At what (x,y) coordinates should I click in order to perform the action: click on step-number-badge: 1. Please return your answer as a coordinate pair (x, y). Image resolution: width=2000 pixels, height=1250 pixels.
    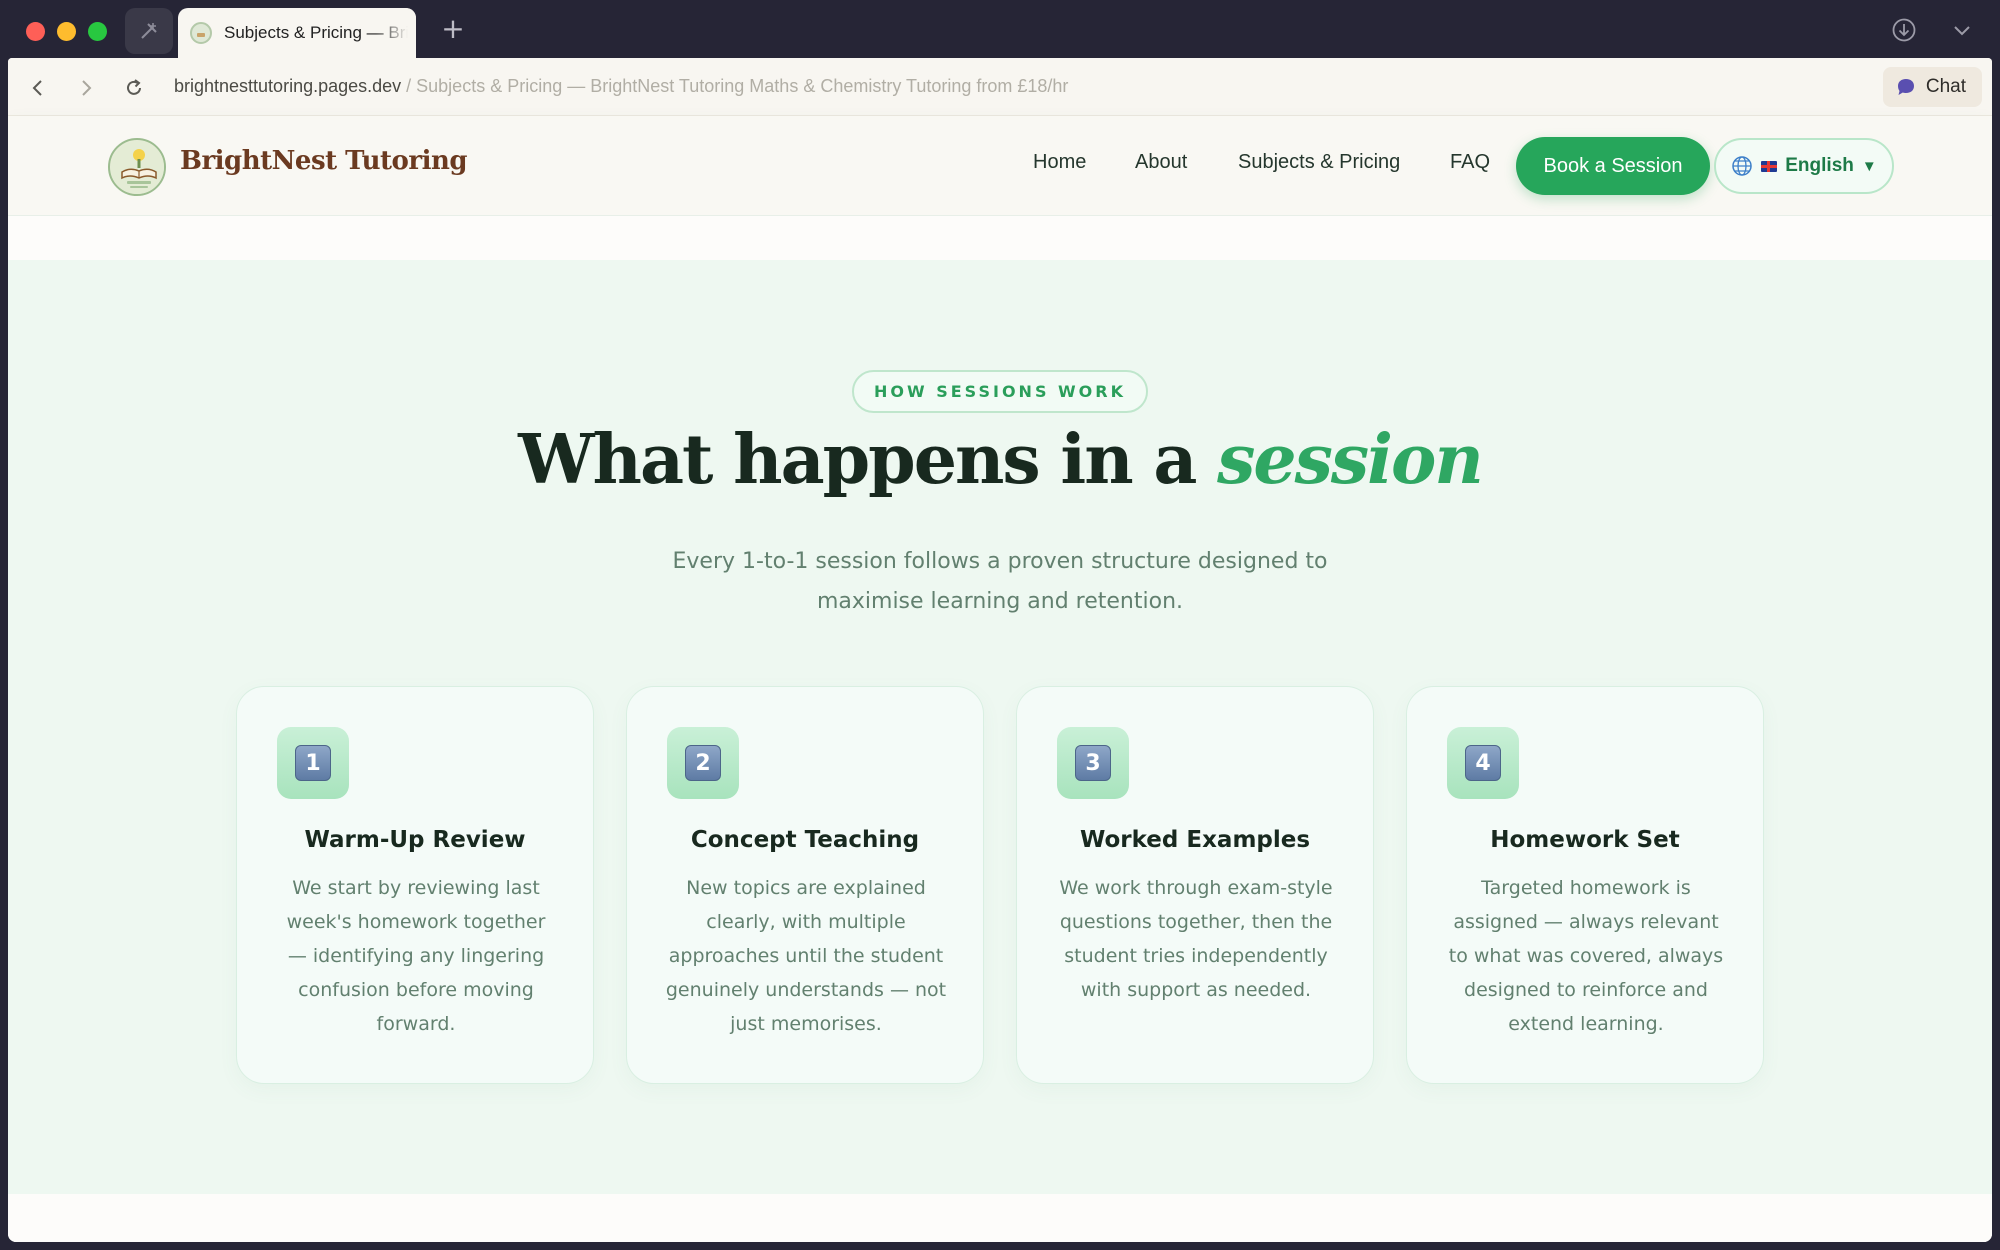
    Looking at the image, I should click on (313, 763).